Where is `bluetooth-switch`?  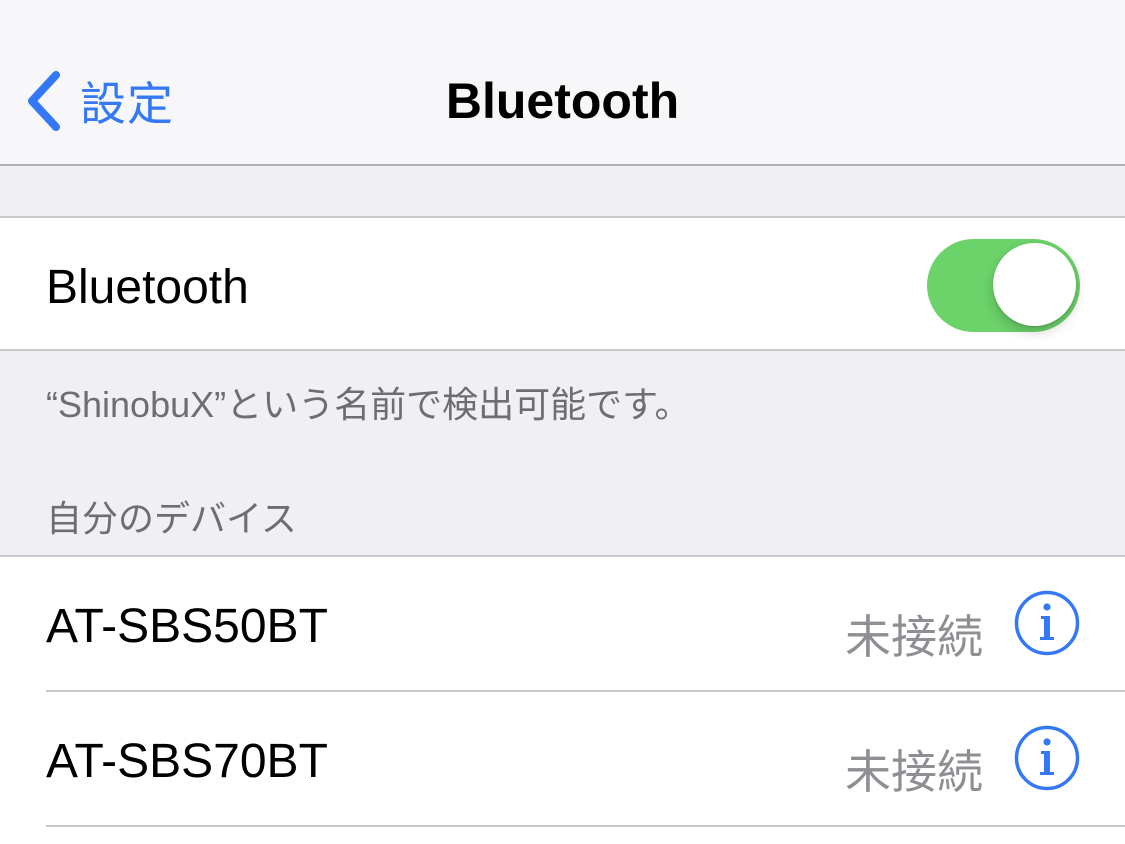 bluetooth-switch is located at coordinates (1003, 285).